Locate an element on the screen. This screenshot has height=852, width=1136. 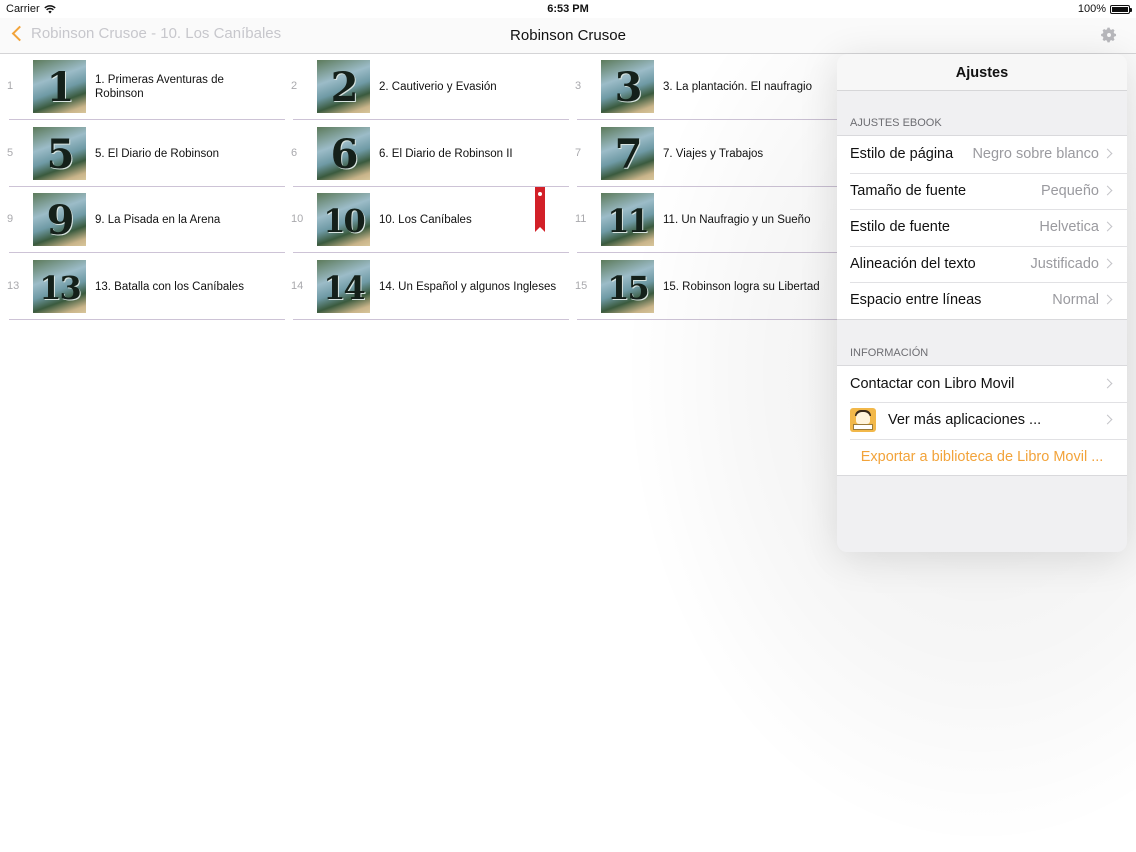
chapter-item: 2 2 2. Cautiverio y Evasión is located at coordinates (430, 87).